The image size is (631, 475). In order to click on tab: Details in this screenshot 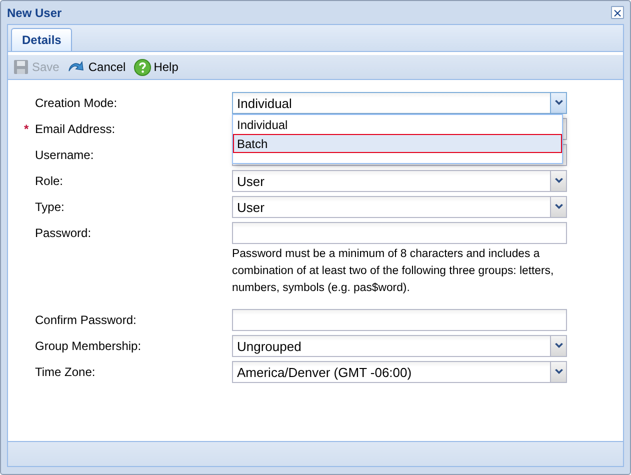, I will do `click(41, 39)`.